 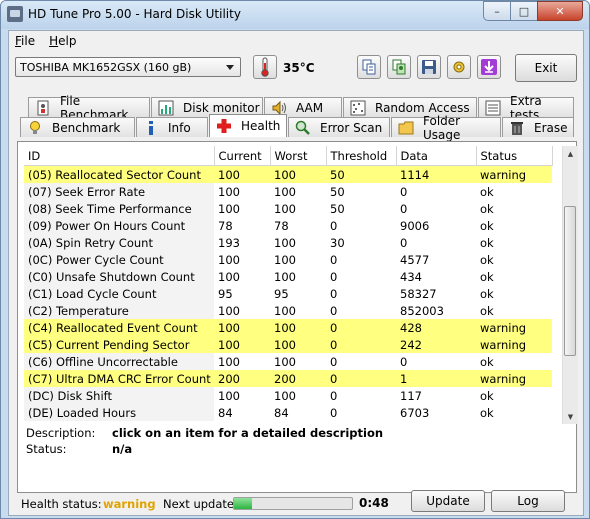 I want to click on tab-label: Benchmark, so click(x=86, y=127).